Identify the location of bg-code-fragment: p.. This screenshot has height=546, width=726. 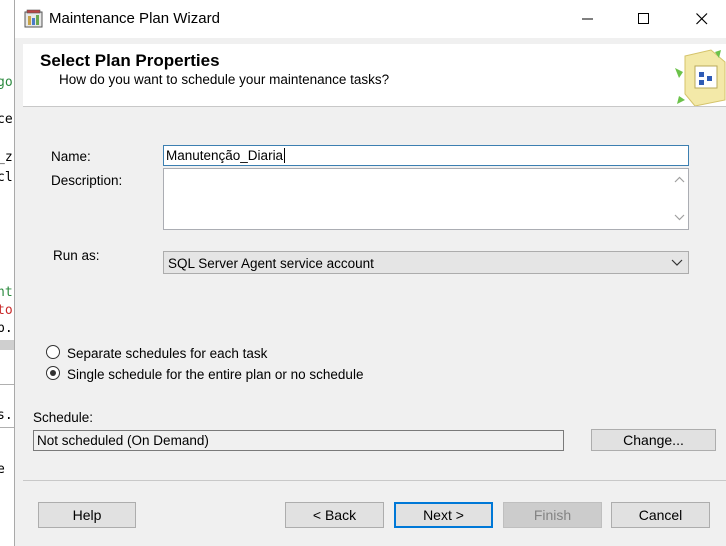
(6, 328).